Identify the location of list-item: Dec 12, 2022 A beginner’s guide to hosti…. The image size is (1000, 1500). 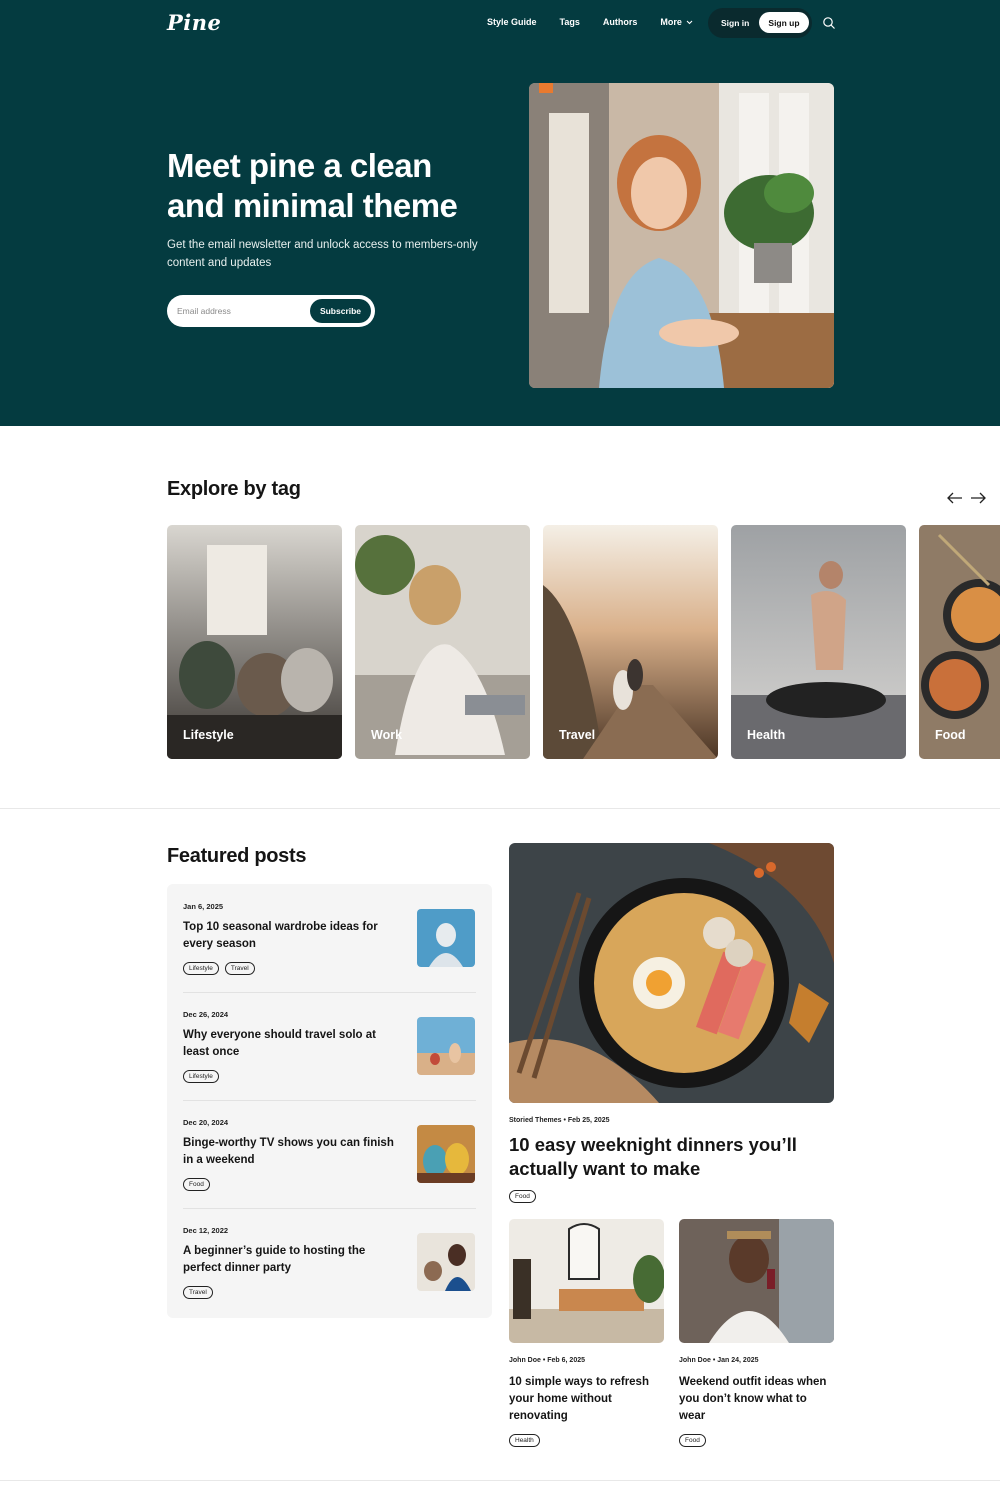
(329, 1262).